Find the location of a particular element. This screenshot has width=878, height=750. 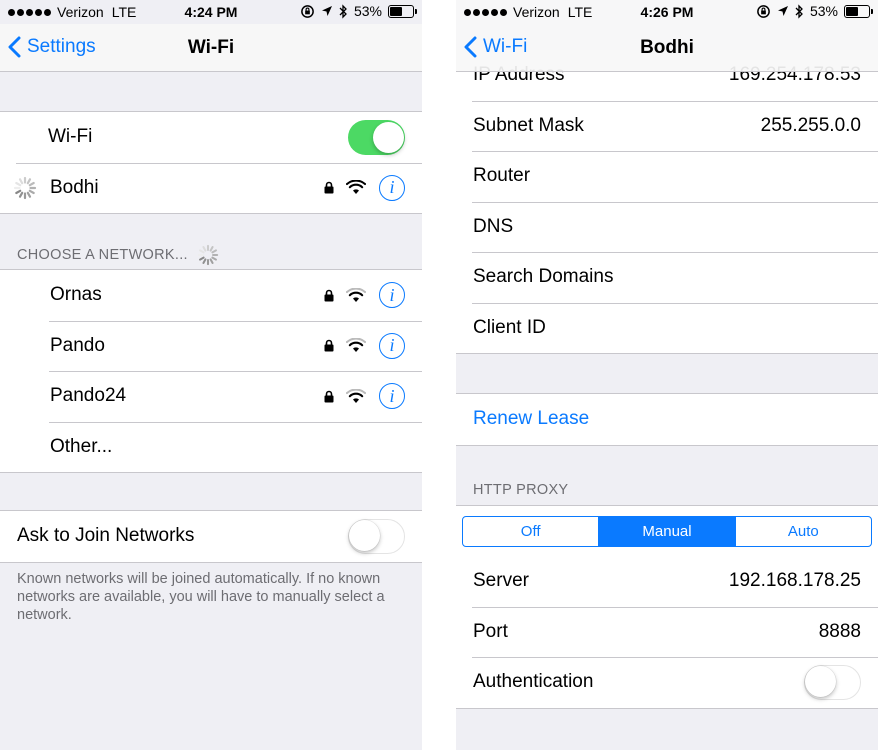

ask-join-row: Ask to Join Networks is located at coordinates (211, 536).